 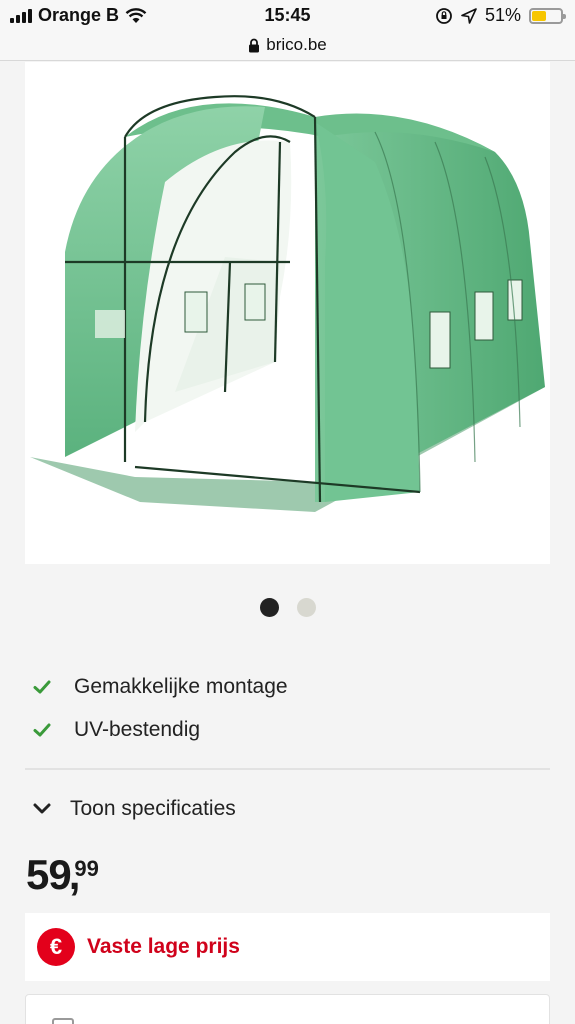 I want to click on feature-label: UV-bestendig, so click(x=137, y=729).